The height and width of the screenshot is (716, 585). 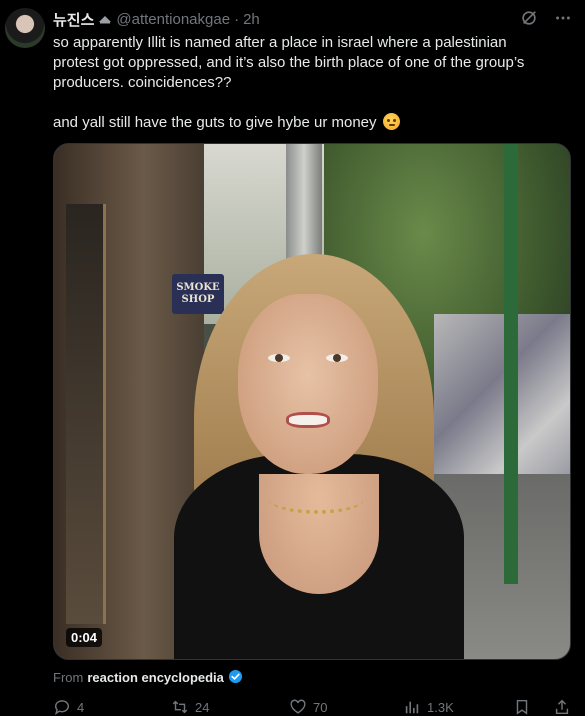 What do you see at coordinates (502, 404) in the screenshot?
I see `scene-graffiti-wall` at bounding box center [502, 404].